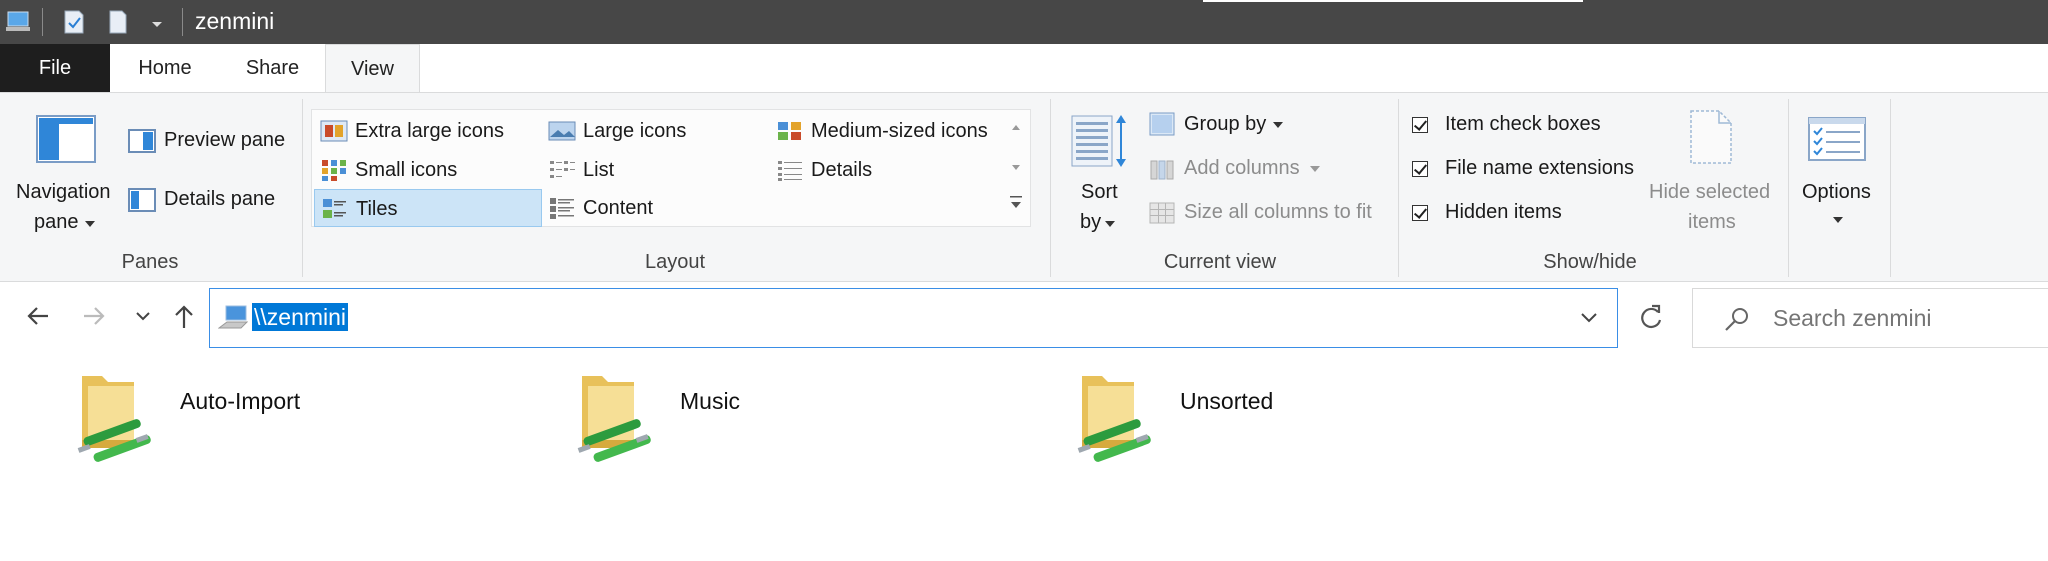  Describe the element at coordinates (300, 317) in the screenshot. I see `address-path: \\zenmini` at that location.